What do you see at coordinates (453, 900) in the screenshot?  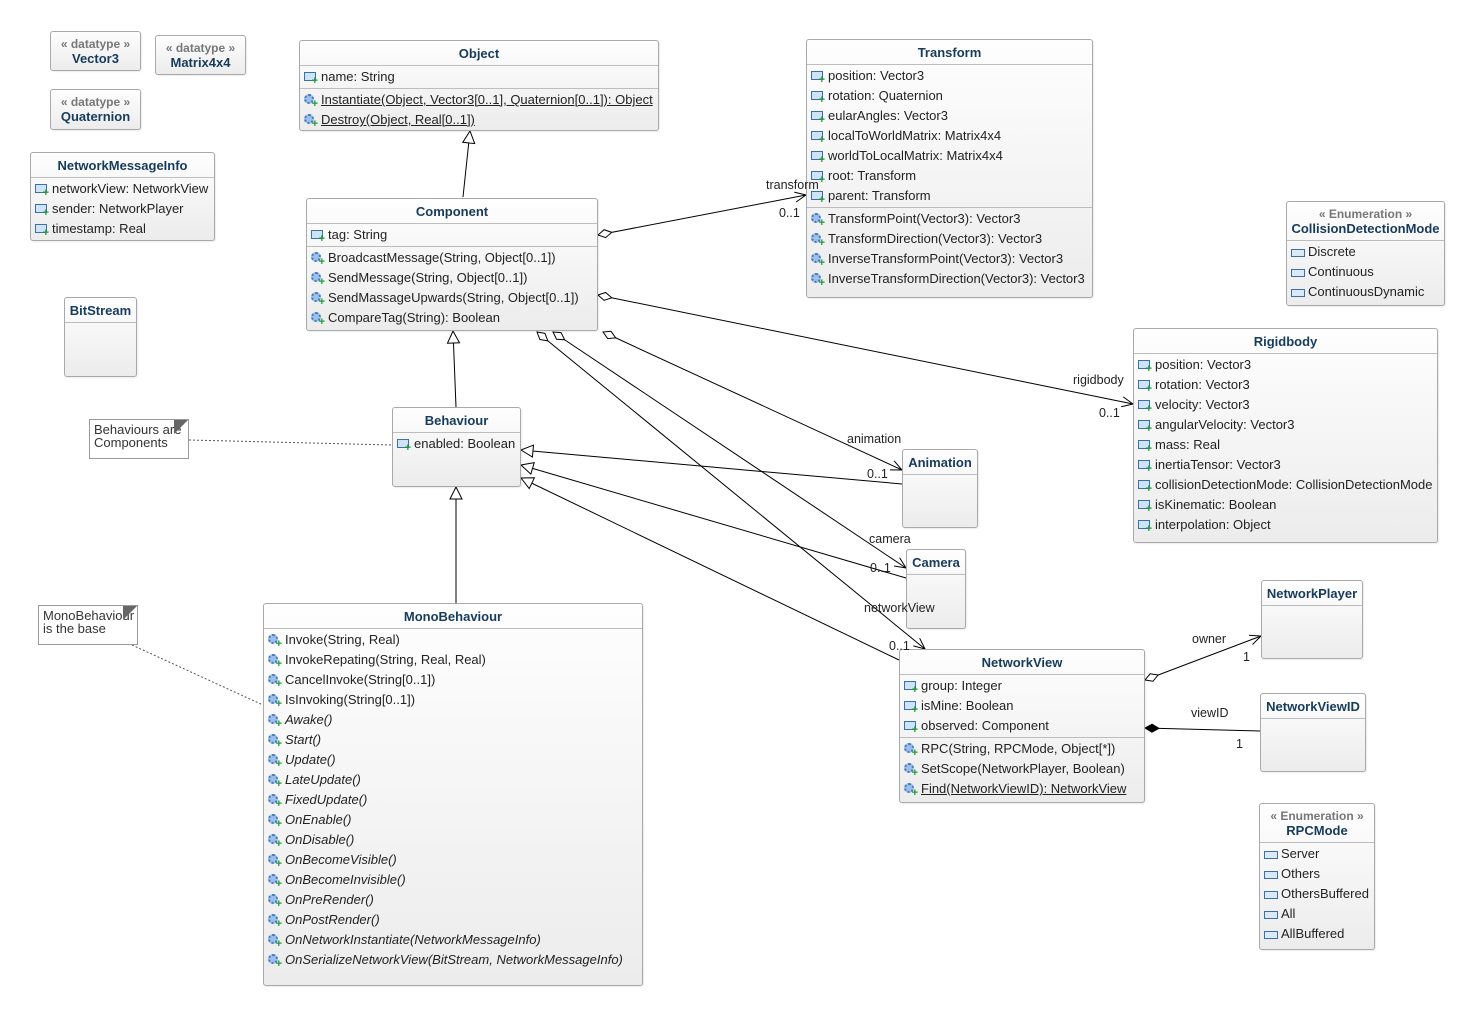 I see `operation: OnPreRender()` at bounding box center [453, 900].